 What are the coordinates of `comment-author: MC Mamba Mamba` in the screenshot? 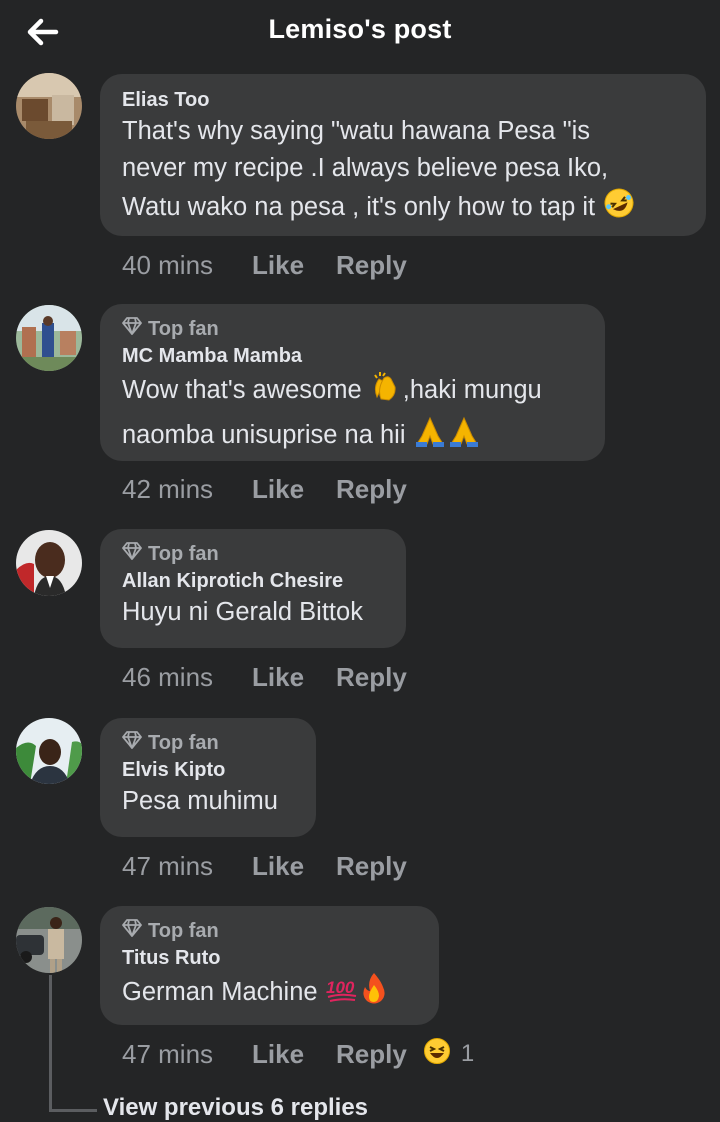 It's located at (352, 356).